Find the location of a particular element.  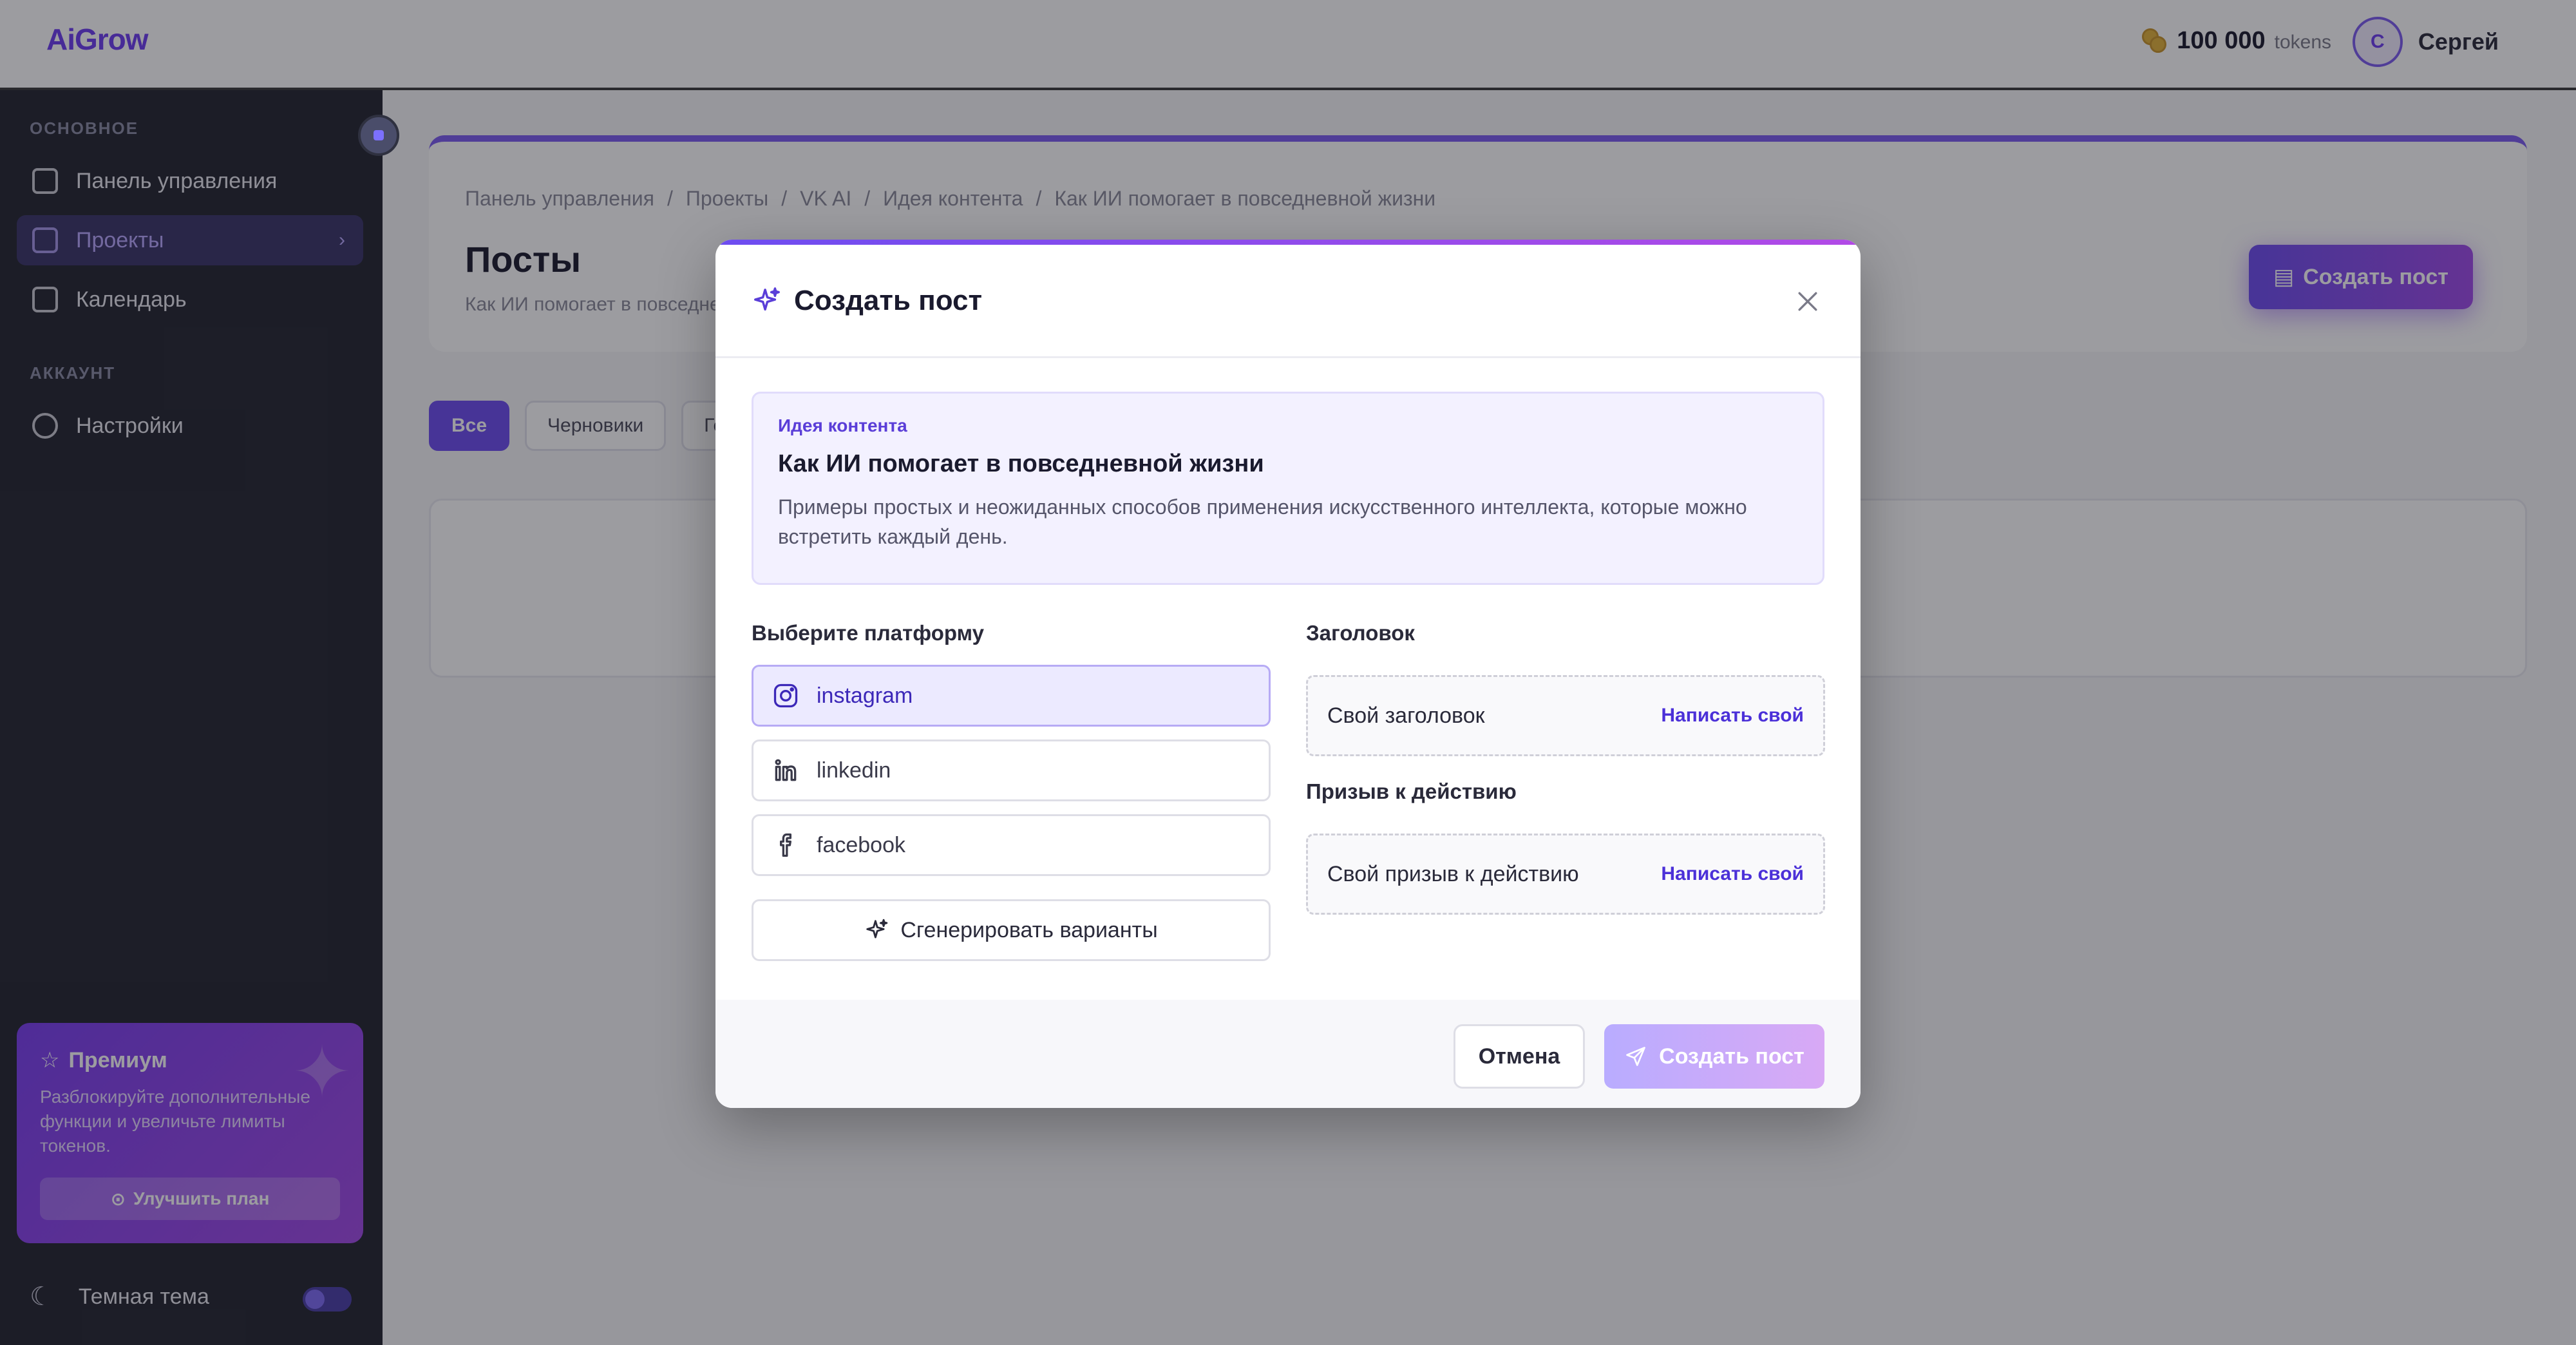

generate-variants-button: Сгенерировать варианты is located at coordinates (1011, 930).